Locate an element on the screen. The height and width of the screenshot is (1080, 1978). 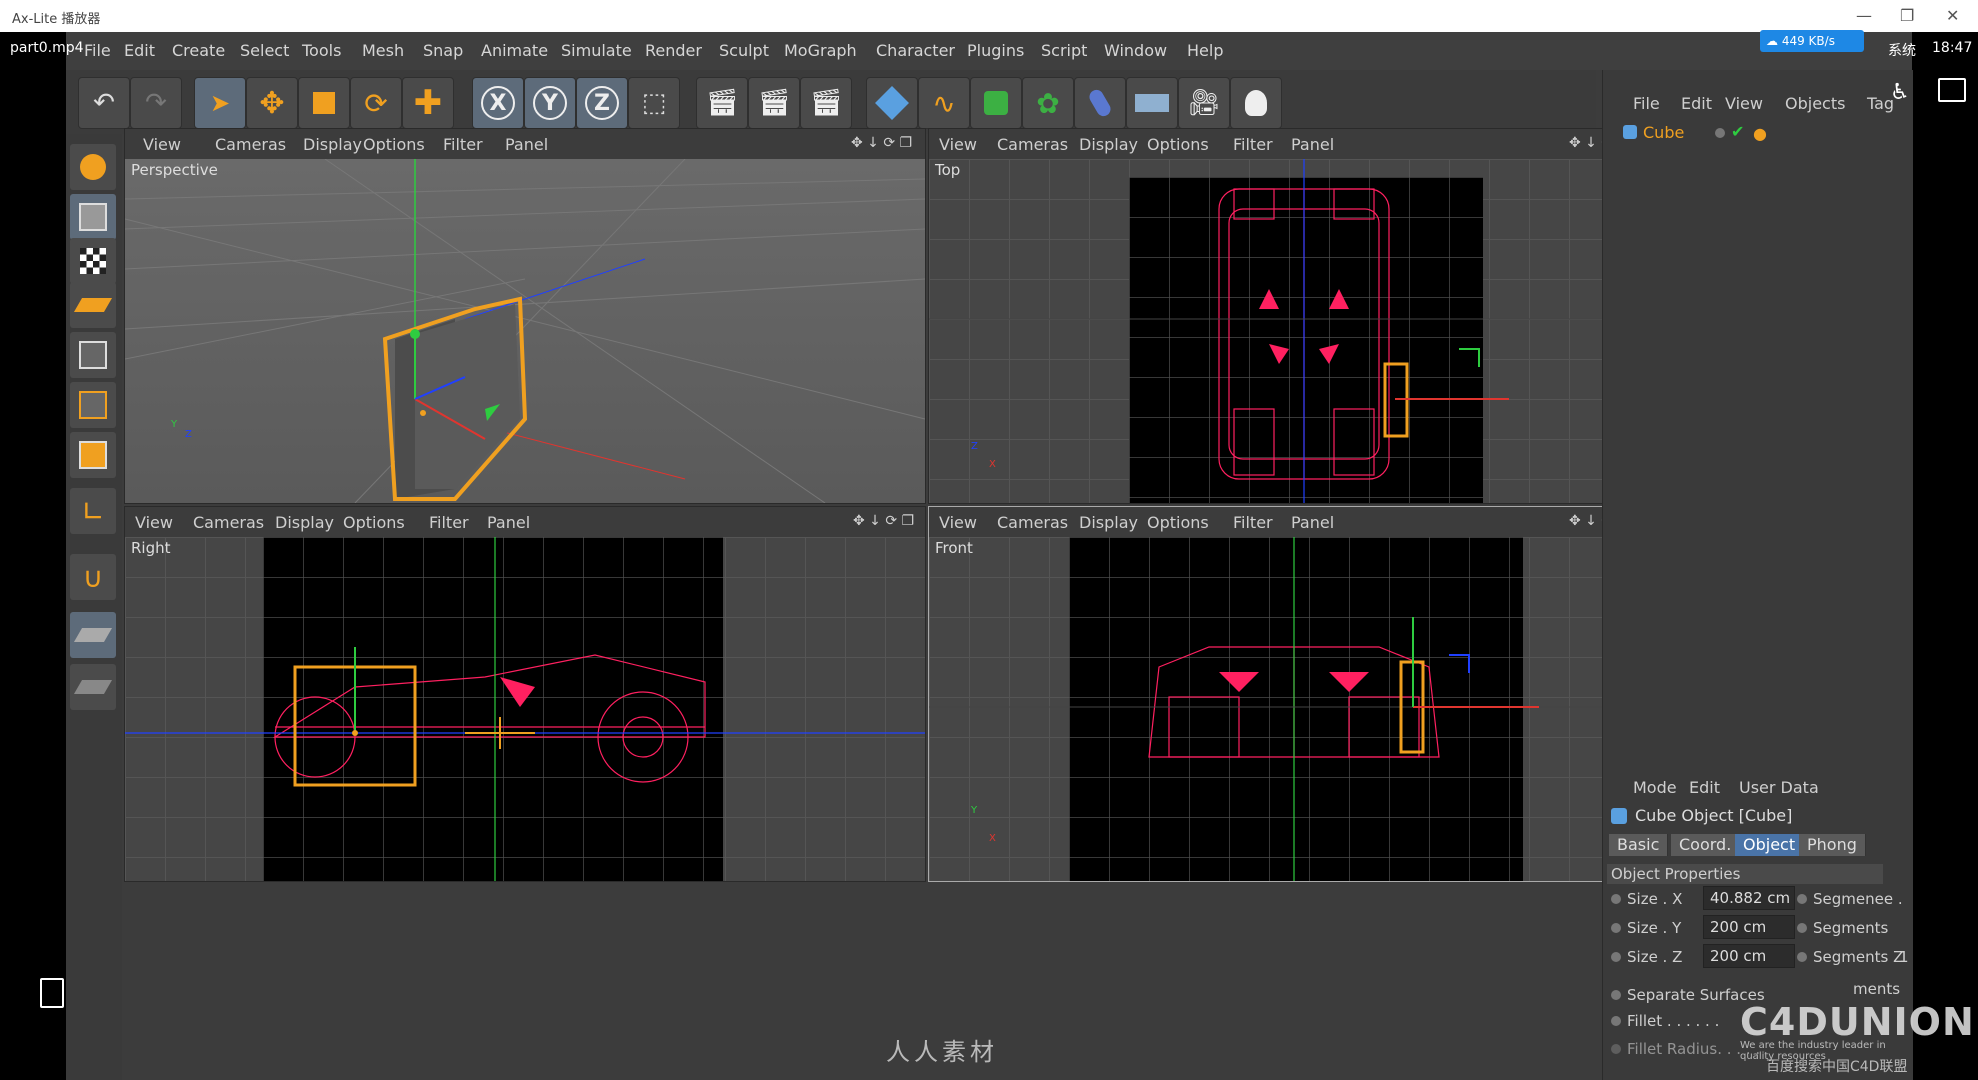
object-name: Cube is located at coordinates (1663, 132).